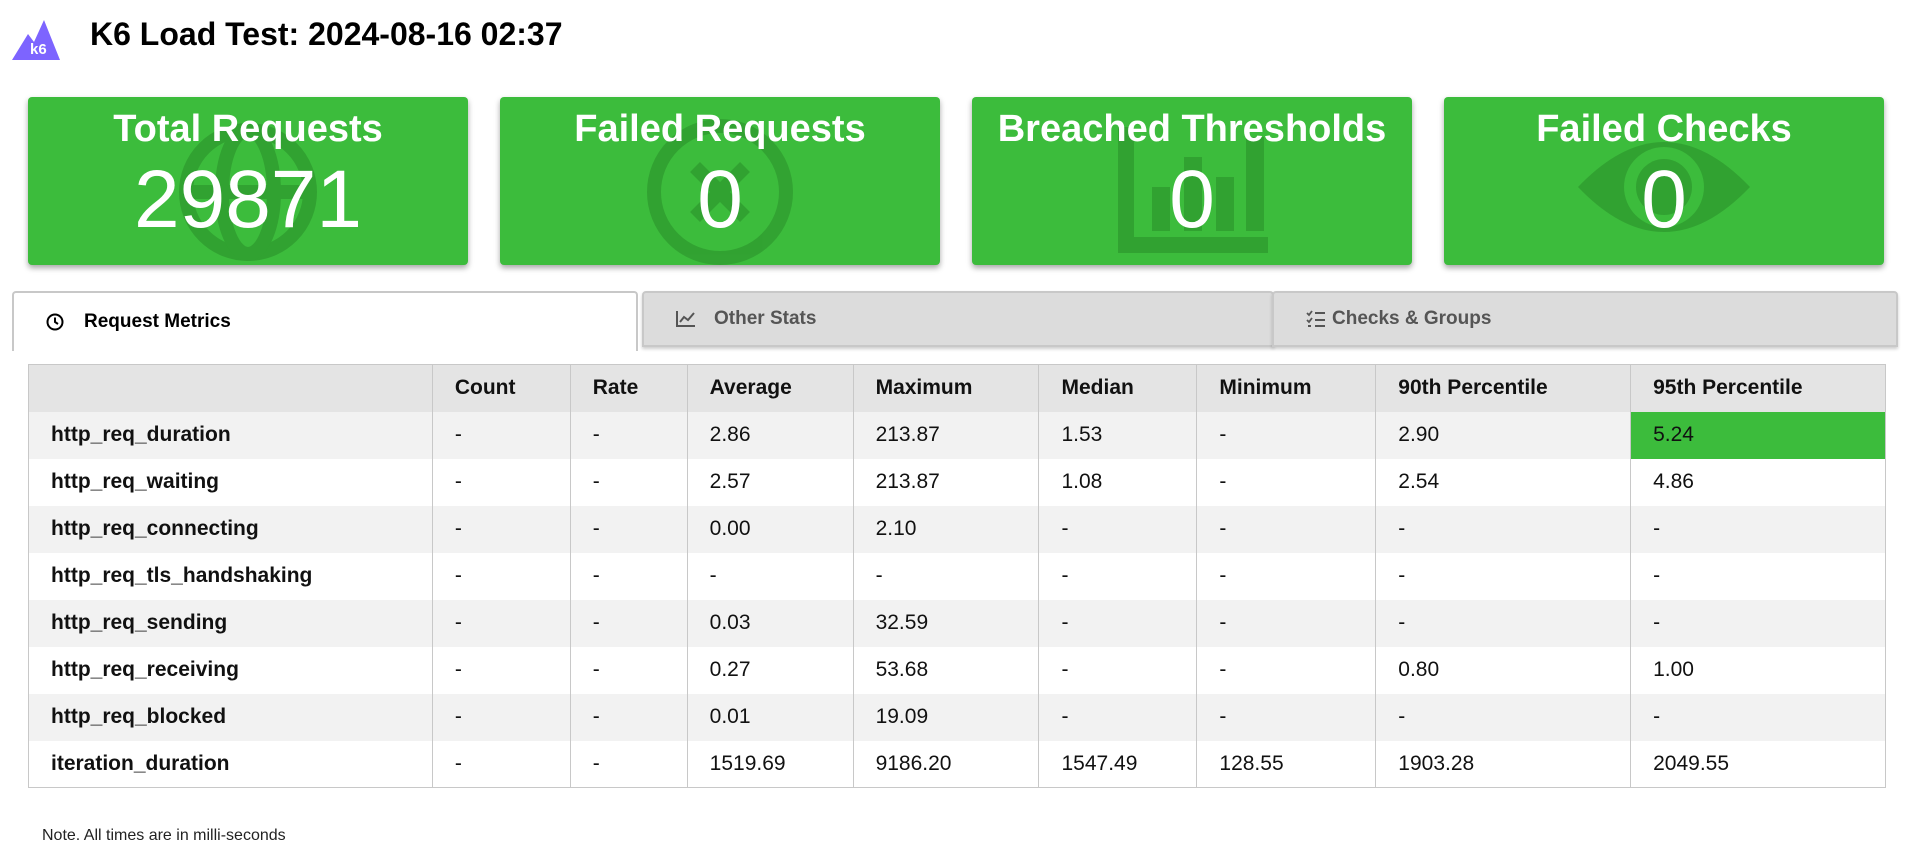 Image resolution: width=1915 pixels, height=866 pixels. What do you see at coordinates (1585, 319) in the screenshot?
I see `tab-checks-groups: Checks & Groups` at bounding box center [1585, 319].